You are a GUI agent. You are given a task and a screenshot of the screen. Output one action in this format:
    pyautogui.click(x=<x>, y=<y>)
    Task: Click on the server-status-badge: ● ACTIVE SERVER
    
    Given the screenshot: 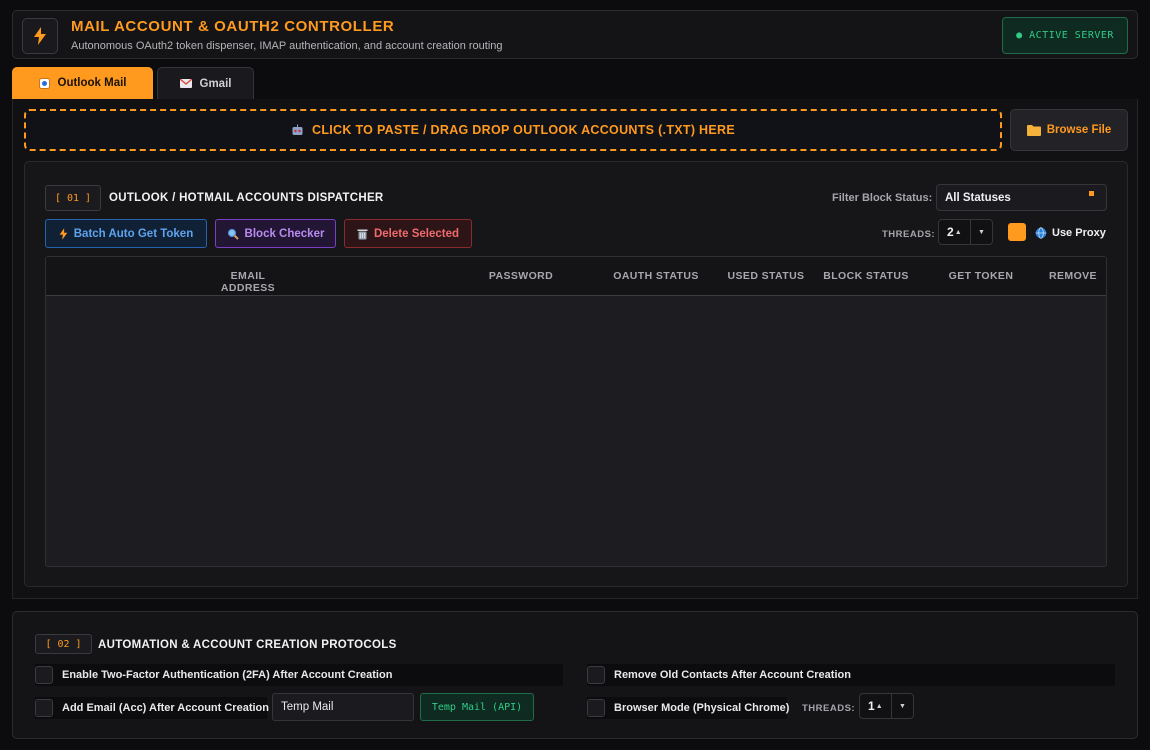 What is the action you would take?
    pyautogui.click(x=1065, y=35)
    